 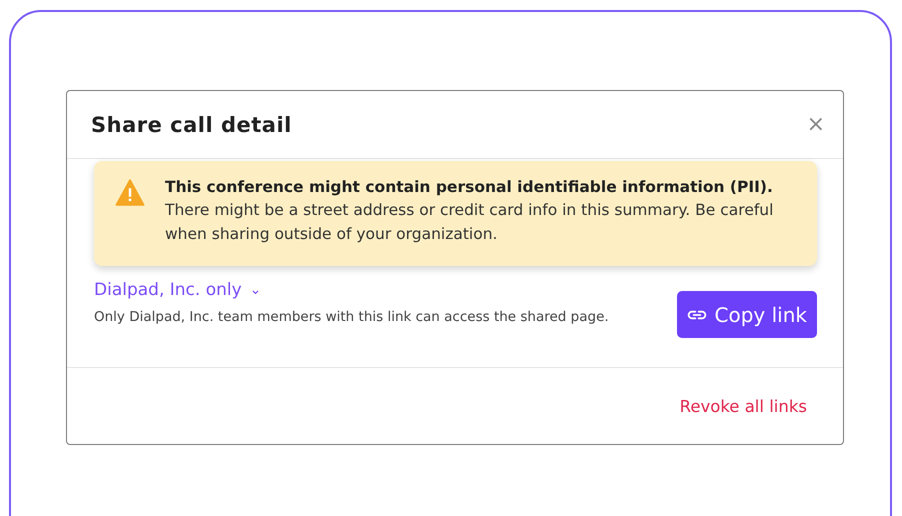 What do you see at coordinates (815, 125) in the screenshot?
I see `close-button: ×` at bounding box center [815, 125].